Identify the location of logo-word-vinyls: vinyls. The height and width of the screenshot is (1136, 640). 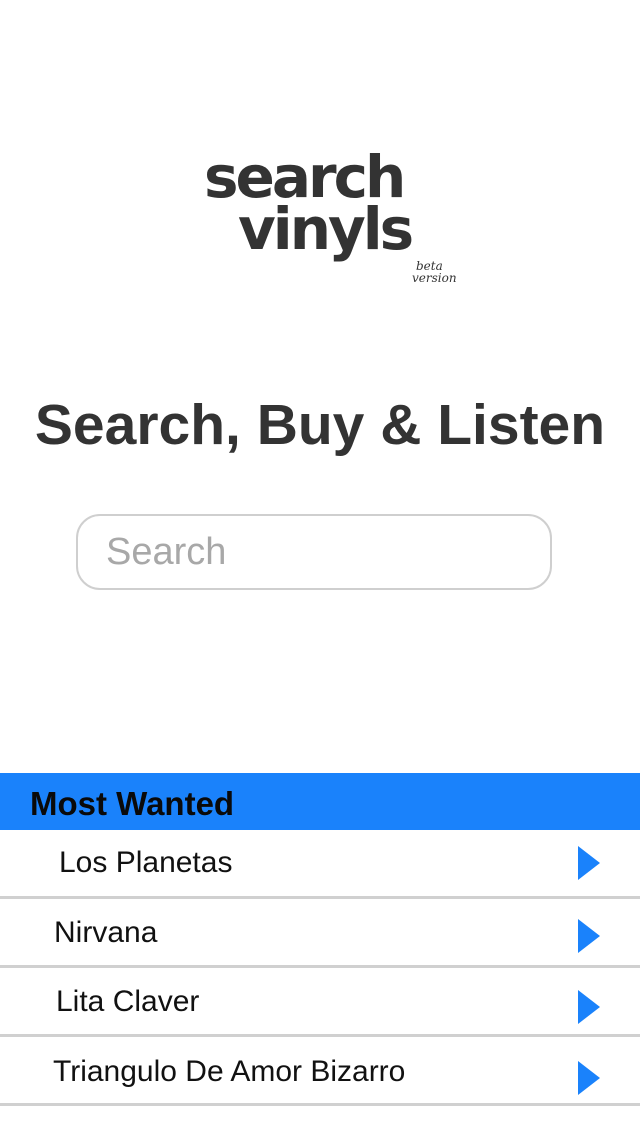
(326, 229).